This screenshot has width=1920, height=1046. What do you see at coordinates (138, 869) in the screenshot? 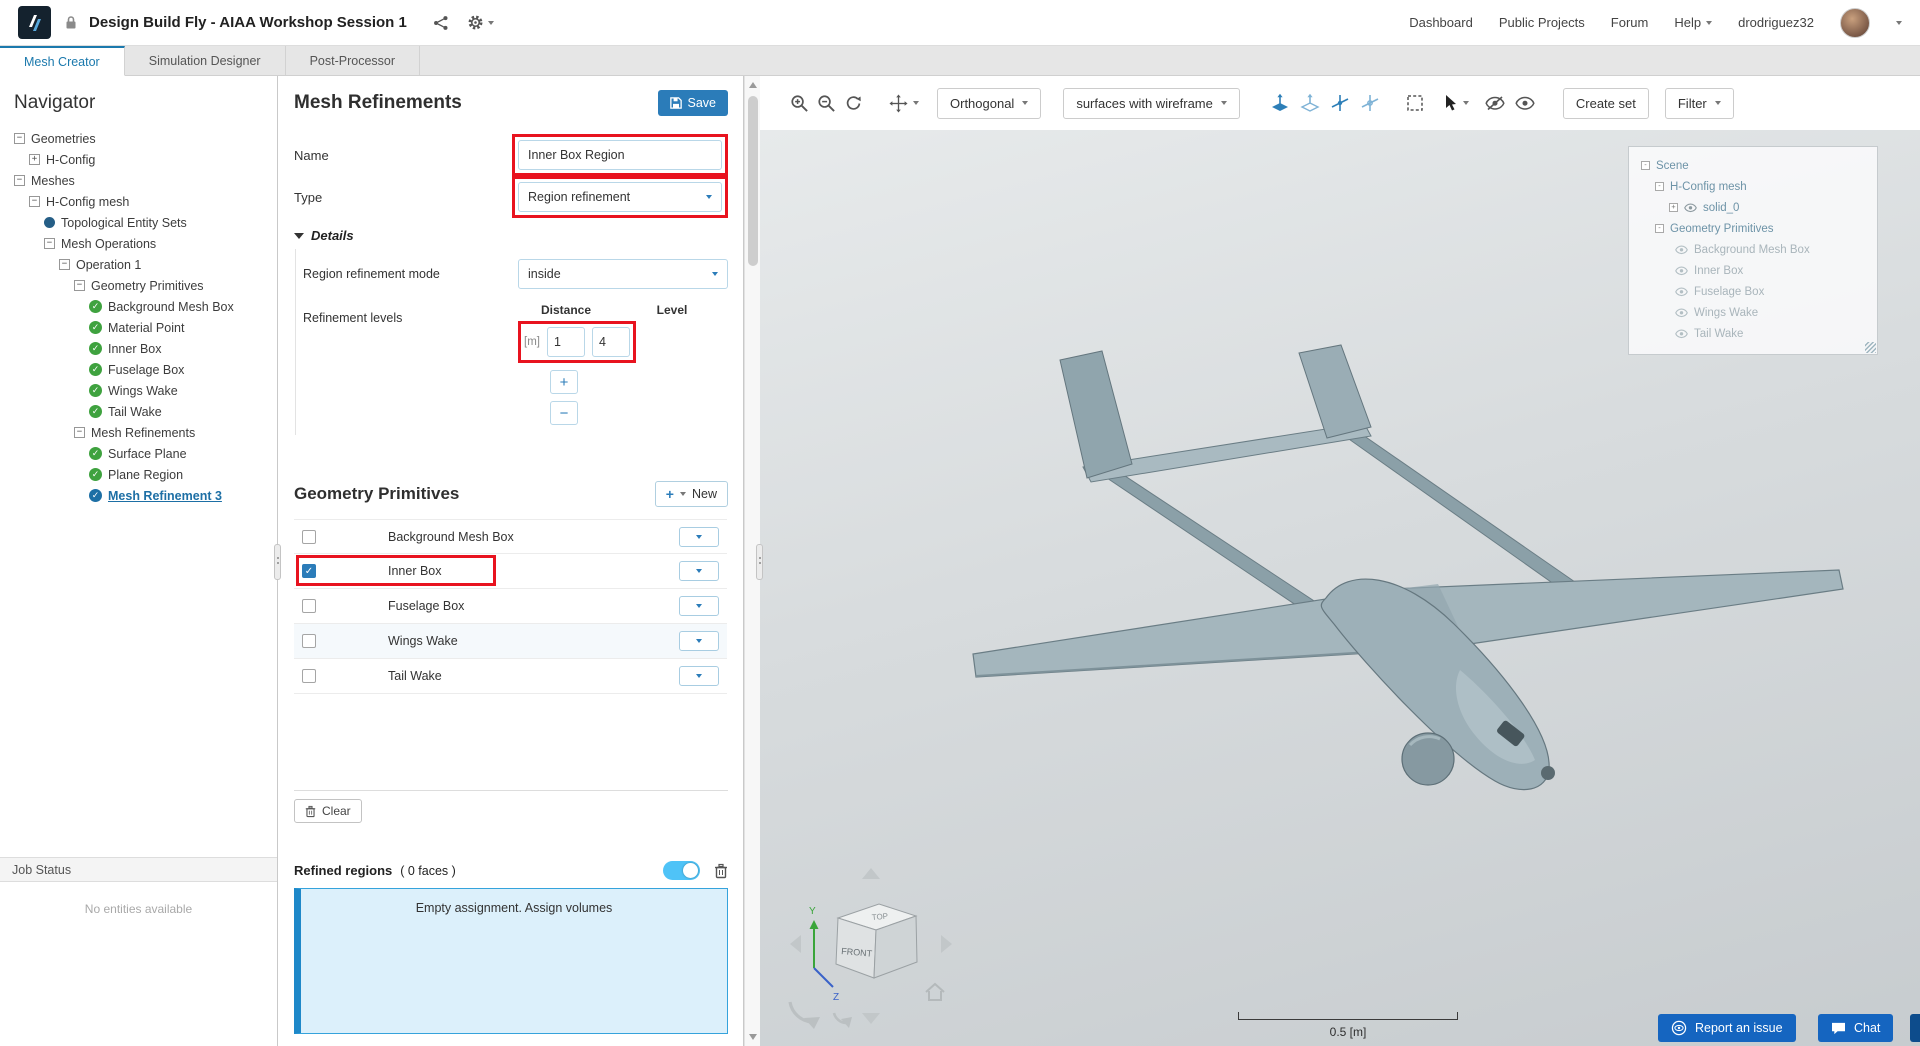
I see `job-status-header: Job Status` at bounding box center [138, 869].